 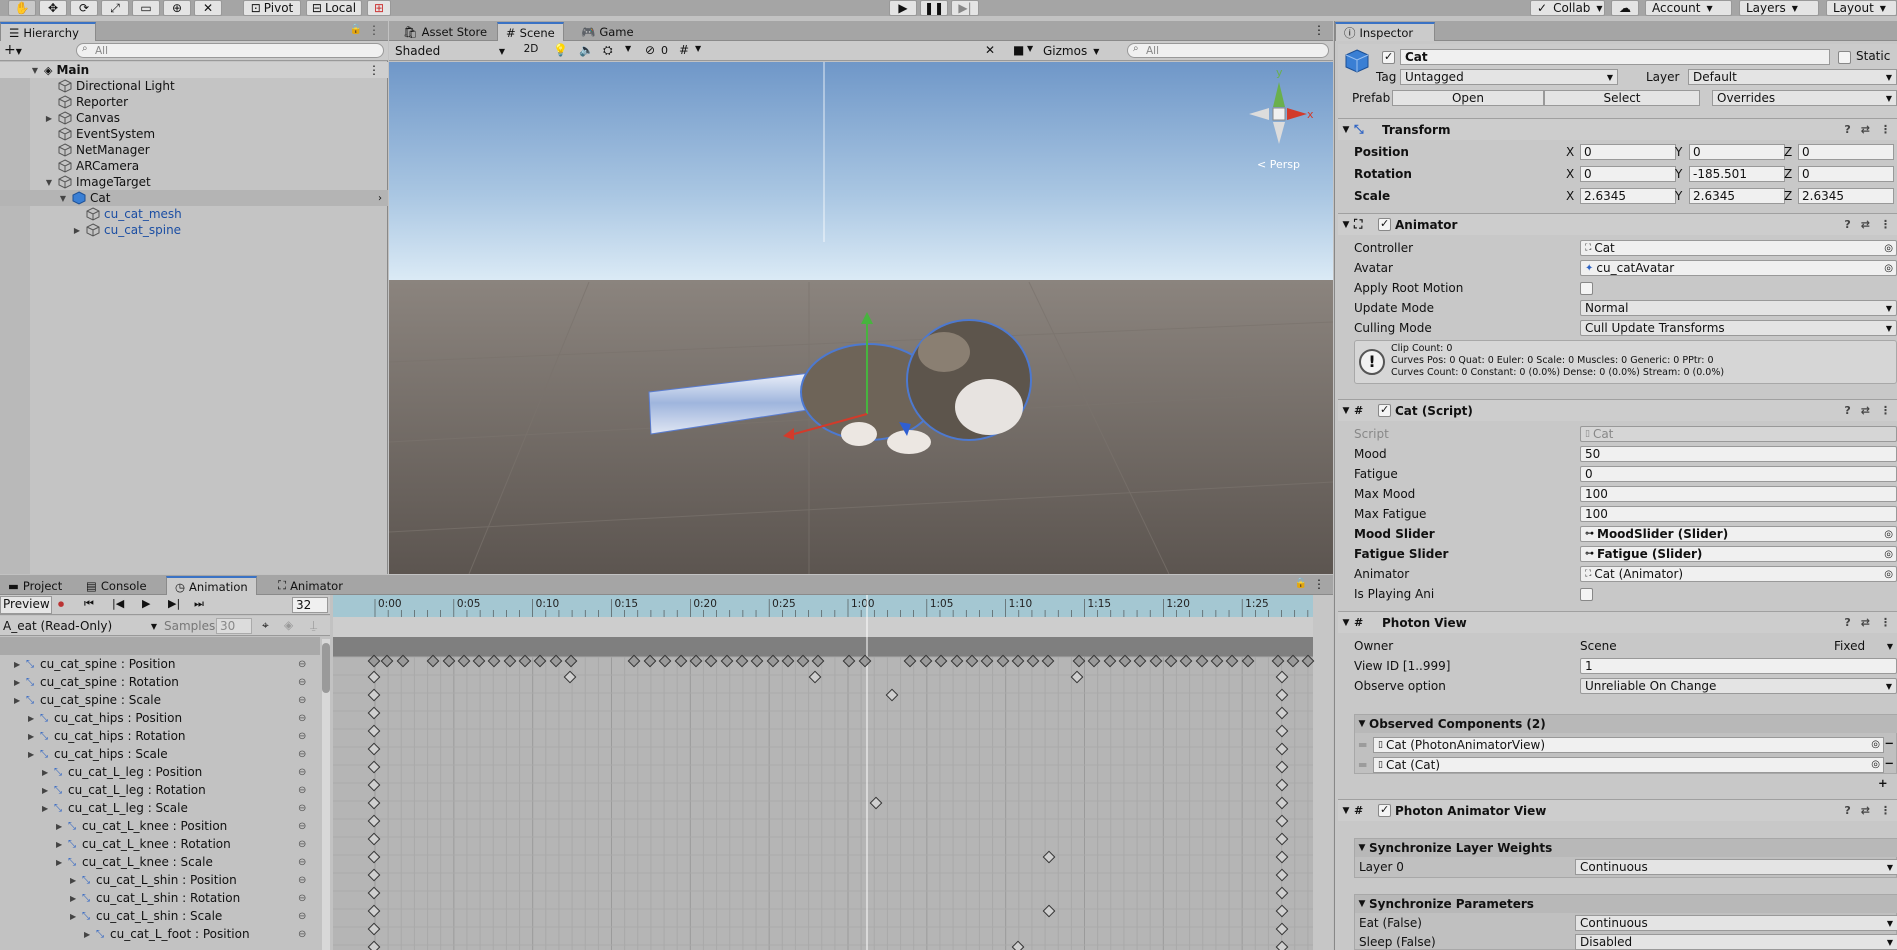 I want to click on next-key-icon: ▶|, so click(x=174, y=603).